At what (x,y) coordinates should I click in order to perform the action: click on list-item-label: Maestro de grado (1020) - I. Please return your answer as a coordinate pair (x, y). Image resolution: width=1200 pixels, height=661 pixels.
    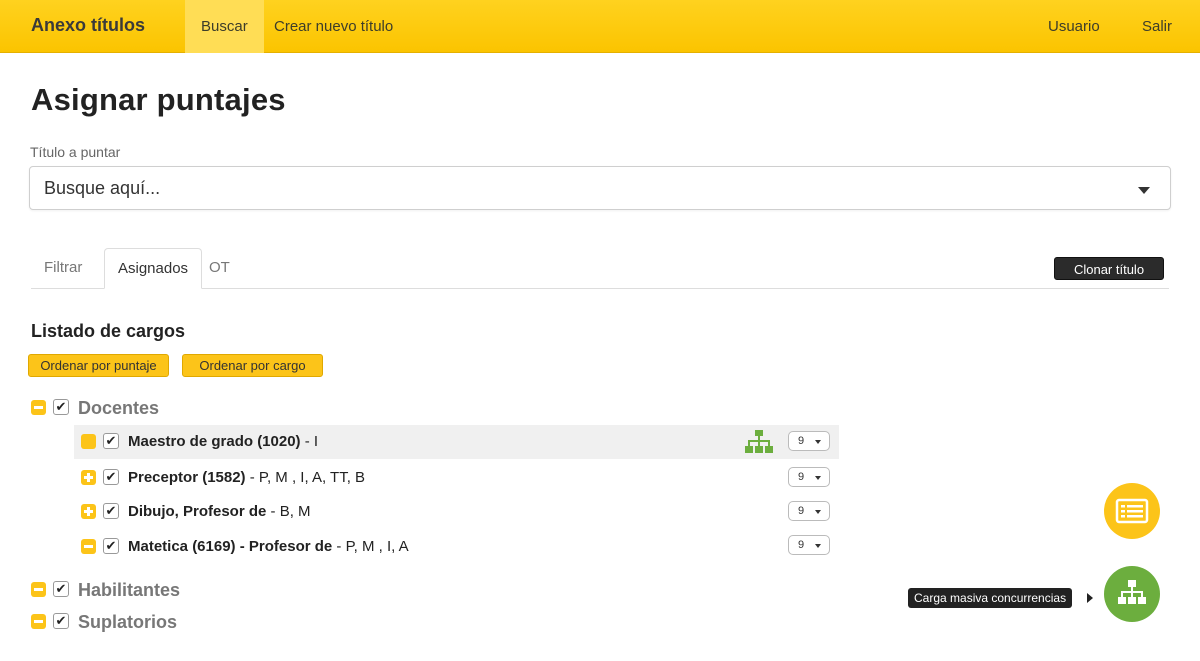
    Looking at the image, I should click on (223, 441).